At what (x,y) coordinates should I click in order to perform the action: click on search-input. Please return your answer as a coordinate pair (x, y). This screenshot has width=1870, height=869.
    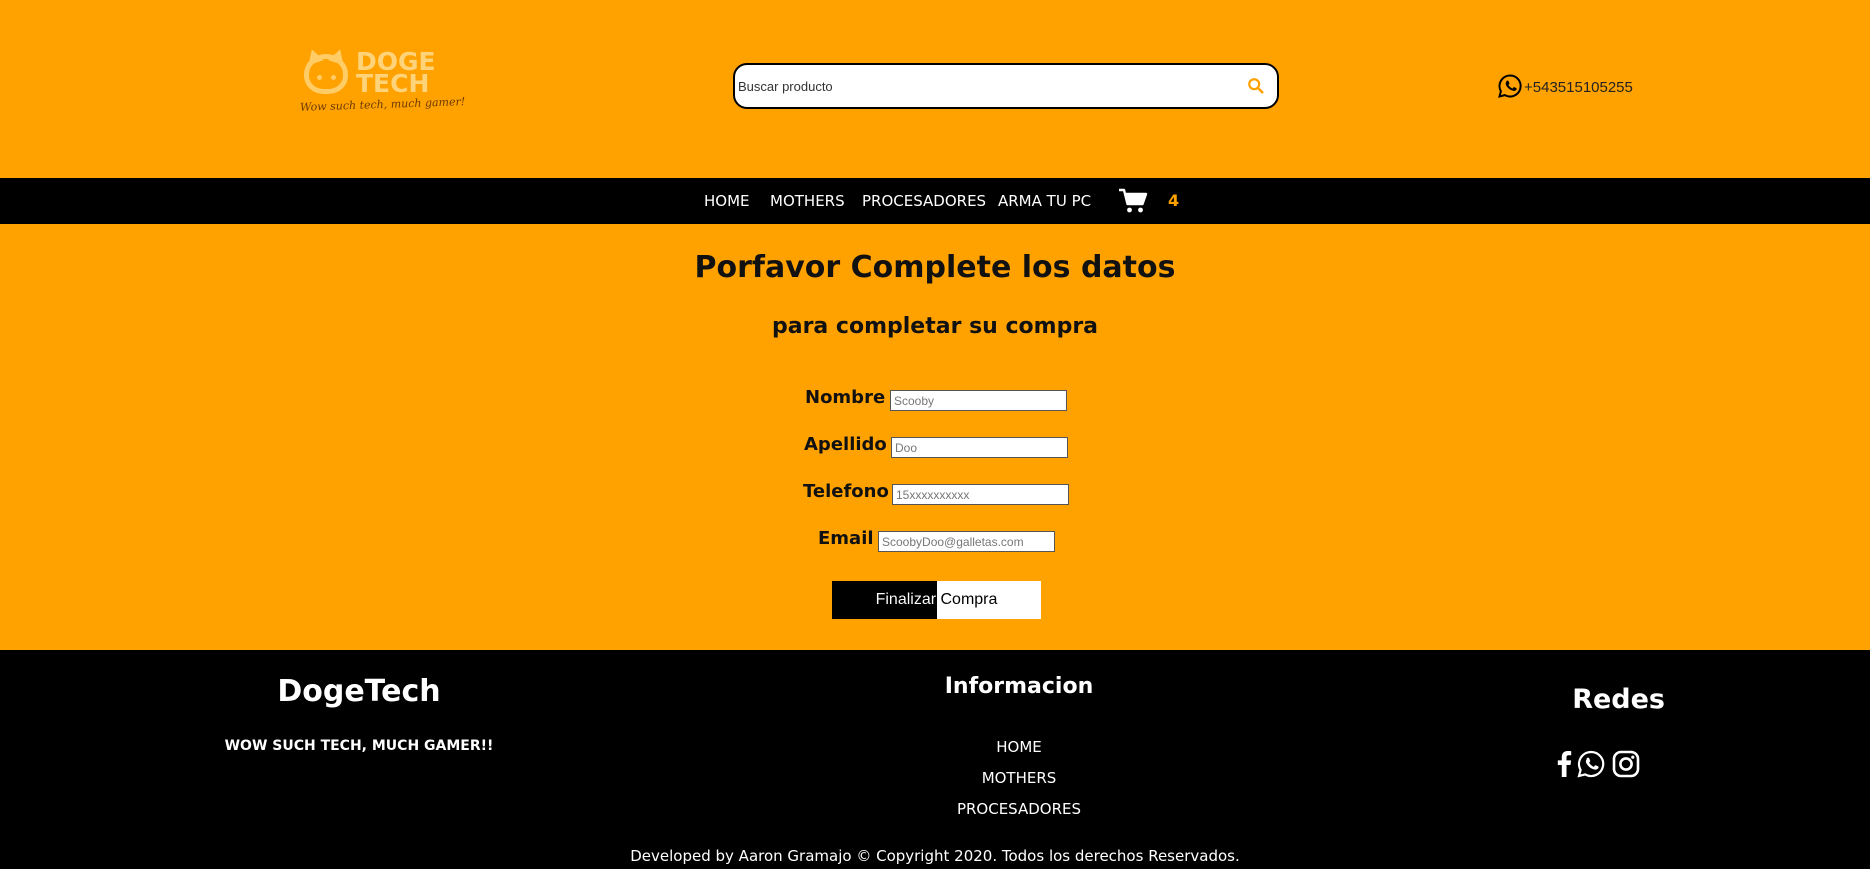
    Looking at the image, I should click on (978, 86).